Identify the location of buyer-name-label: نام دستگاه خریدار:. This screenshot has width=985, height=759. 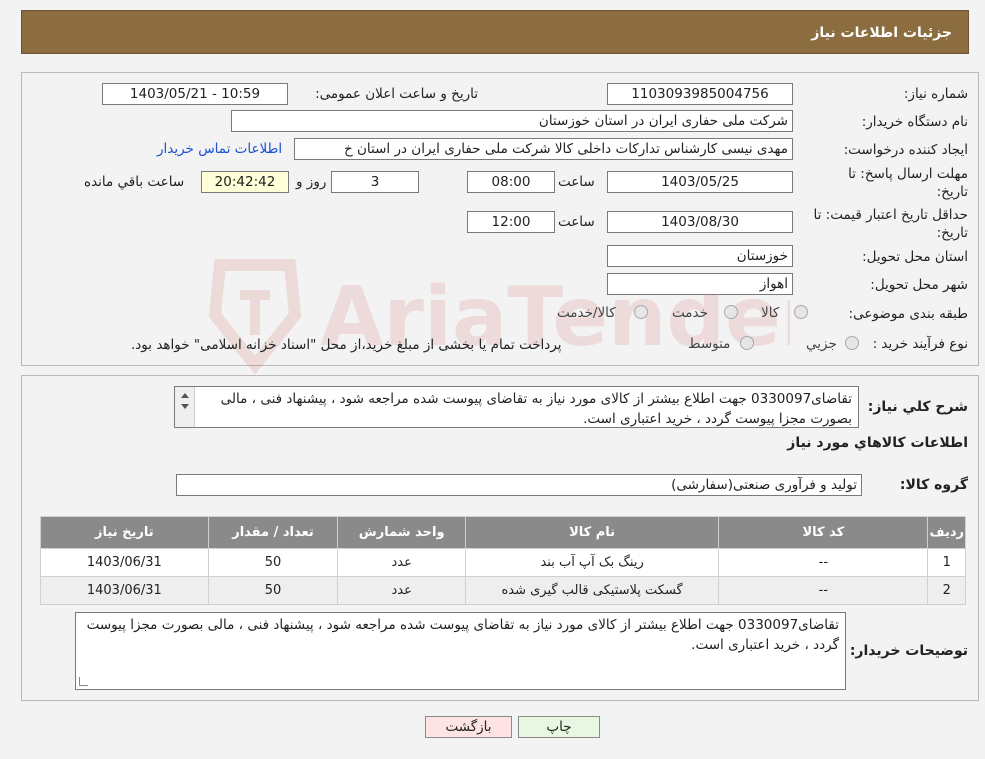
(914, 122).